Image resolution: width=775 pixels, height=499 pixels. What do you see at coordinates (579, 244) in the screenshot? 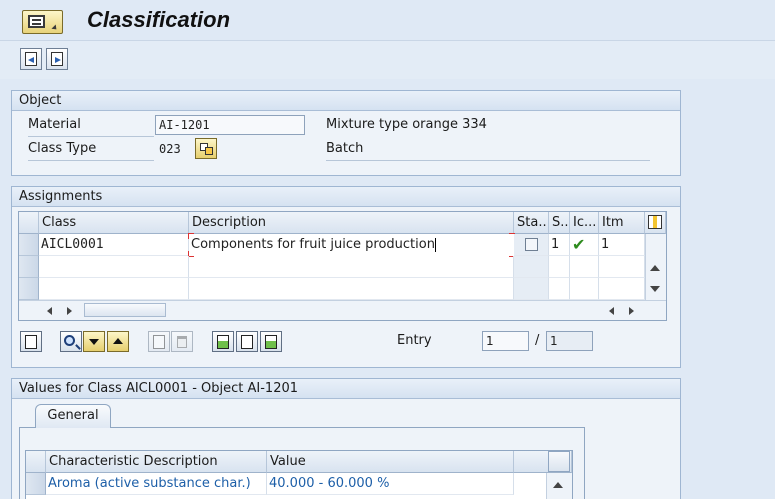
I see `green-check-icon: ✔` at bounding box center [579, 244].